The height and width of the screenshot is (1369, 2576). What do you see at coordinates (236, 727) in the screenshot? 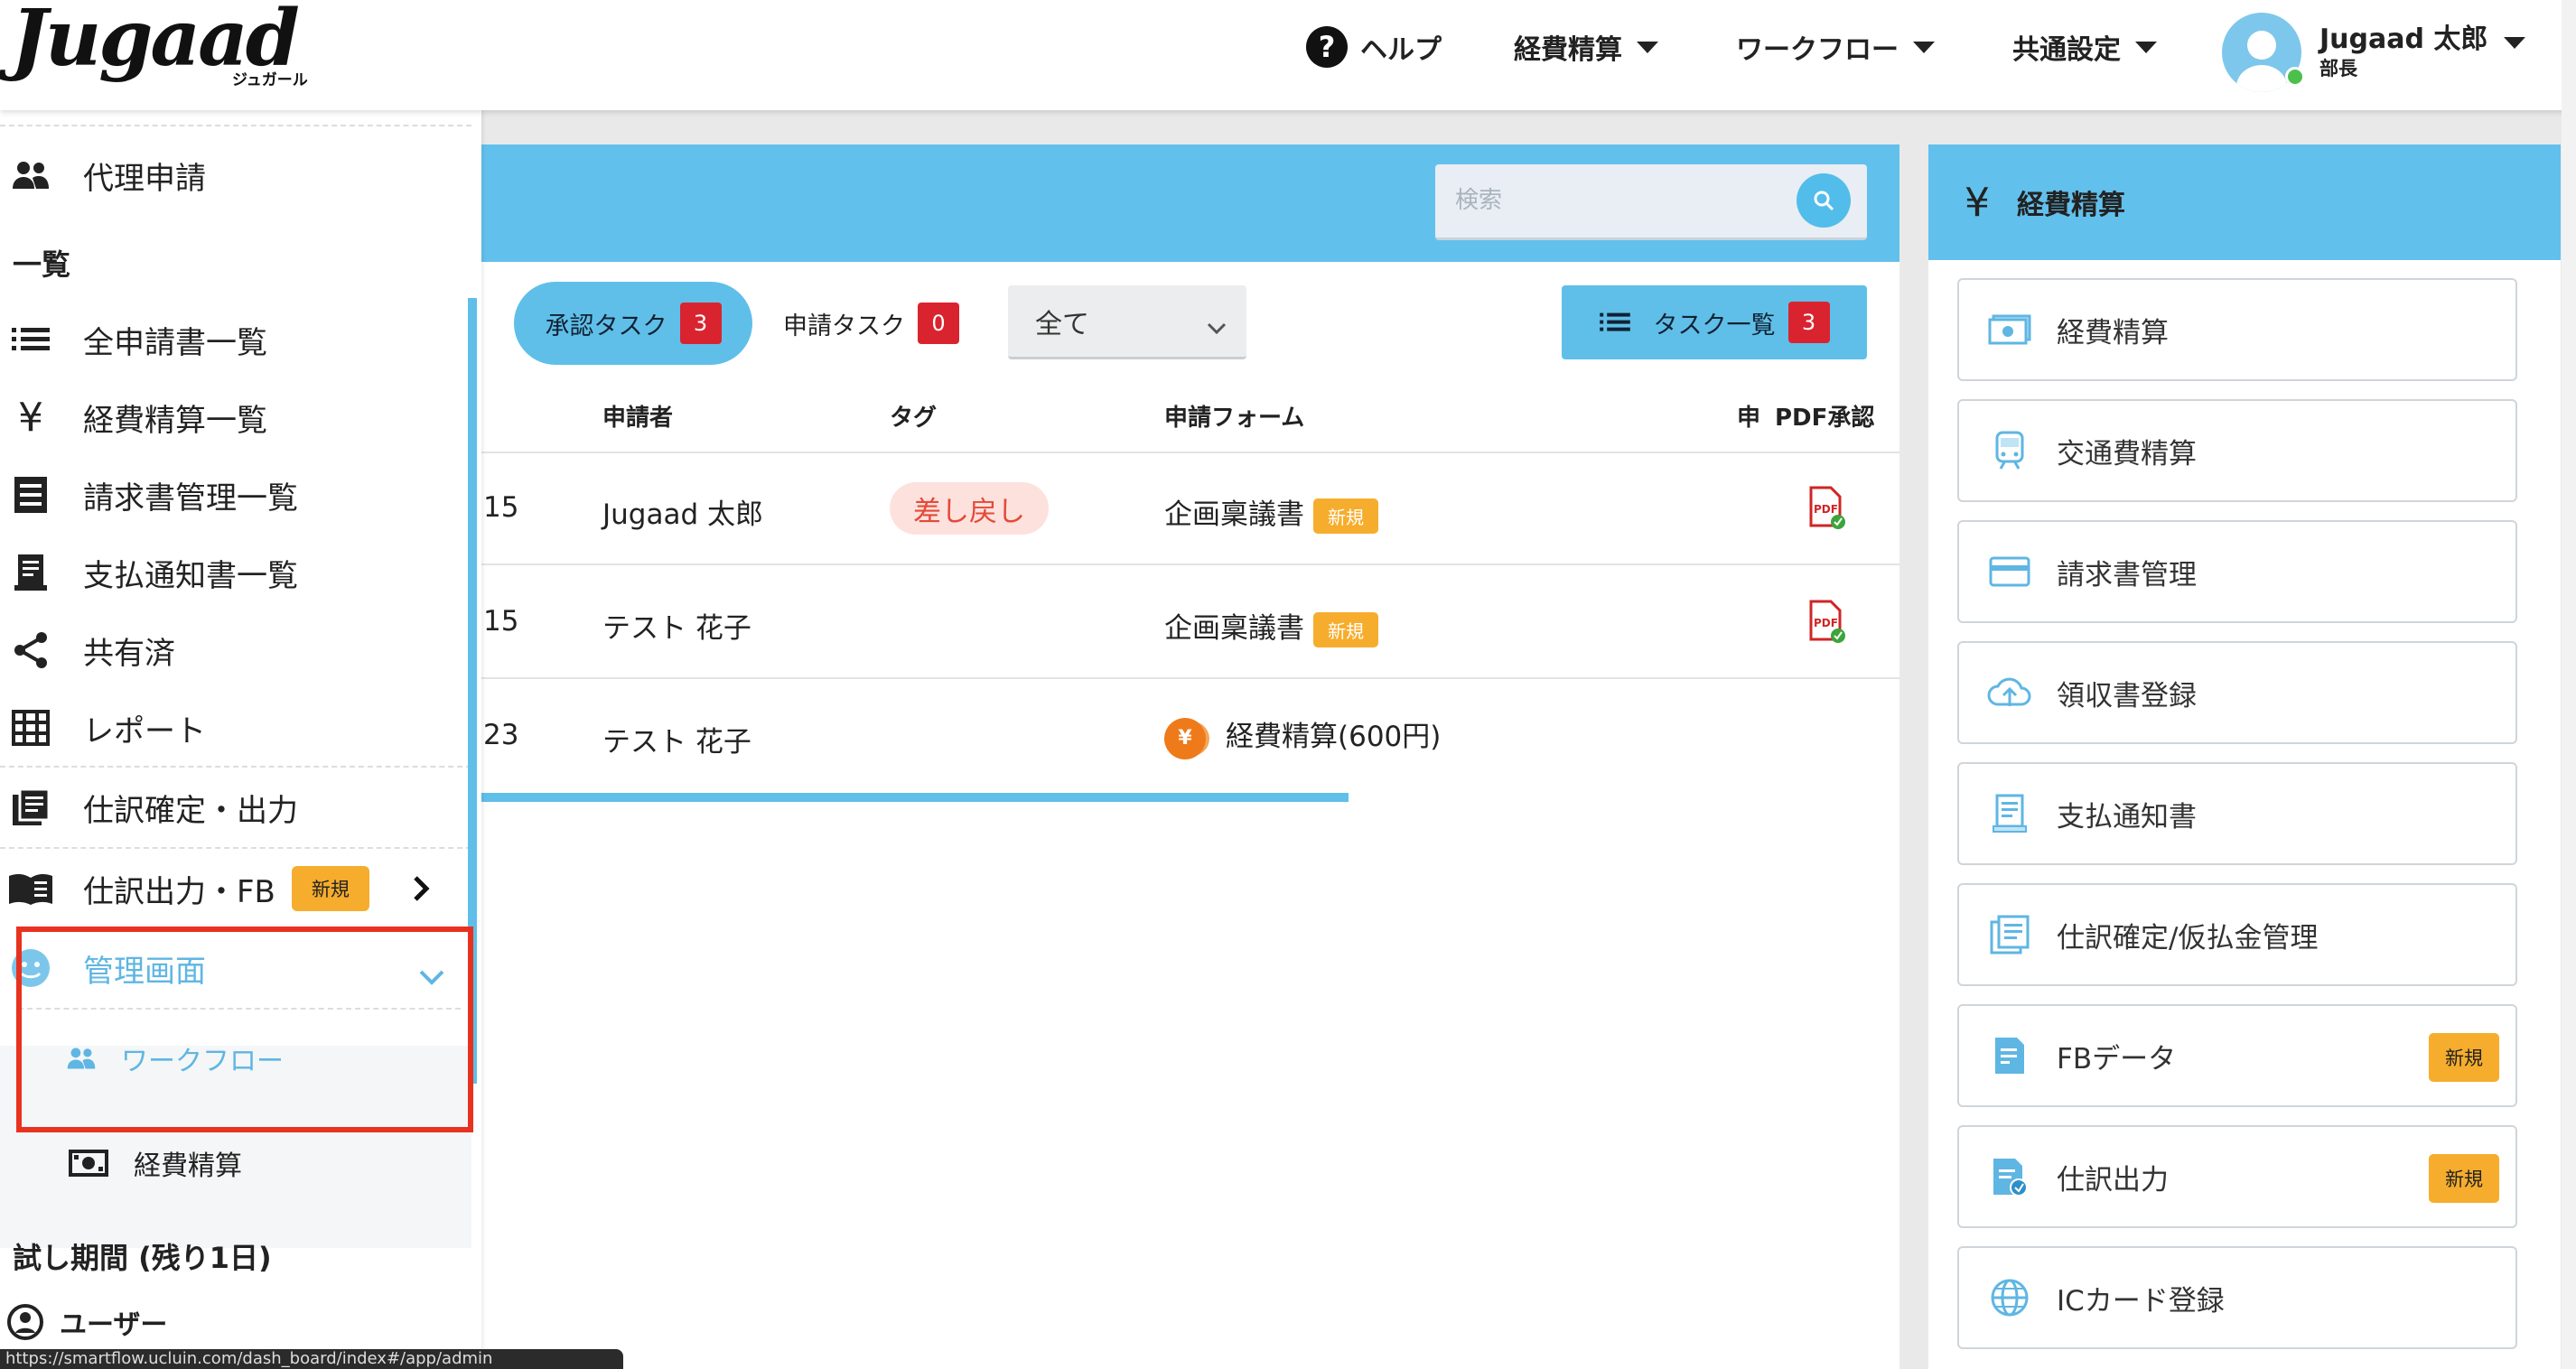
I see `sidebar-item-report: レポート` at bounding box center [236, 727].